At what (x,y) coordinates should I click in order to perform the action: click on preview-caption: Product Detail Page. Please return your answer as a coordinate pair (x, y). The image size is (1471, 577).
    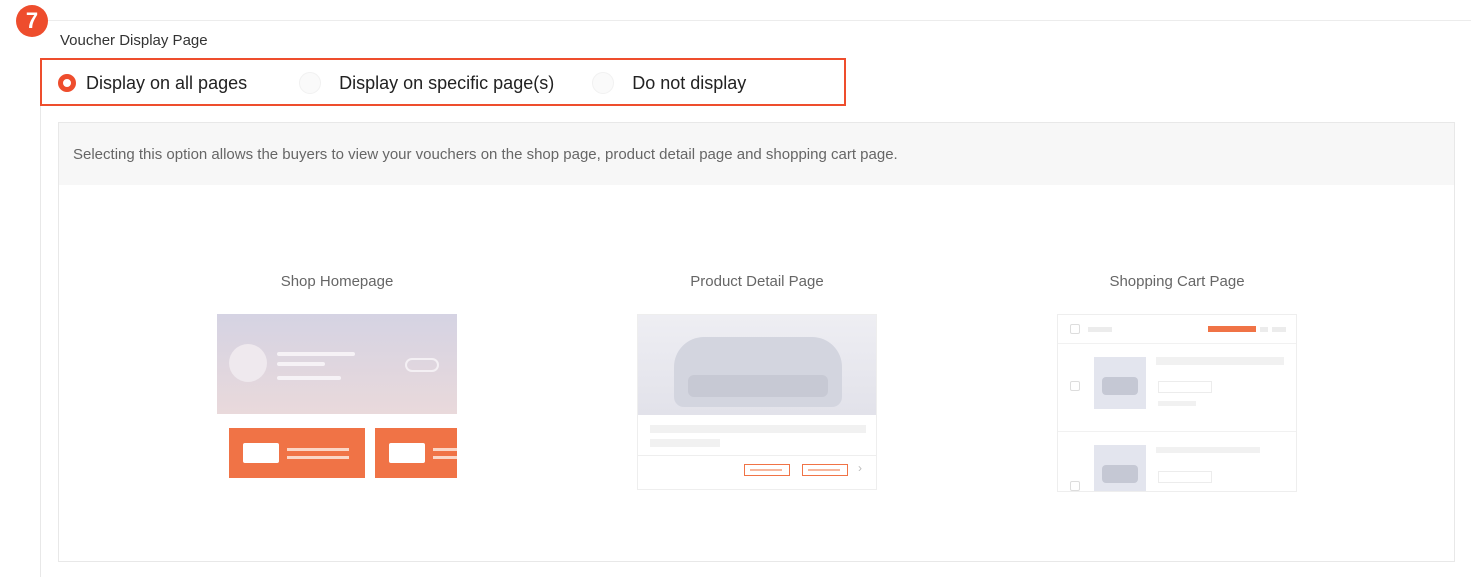
    Looking at the image, I should click on (757, 281).